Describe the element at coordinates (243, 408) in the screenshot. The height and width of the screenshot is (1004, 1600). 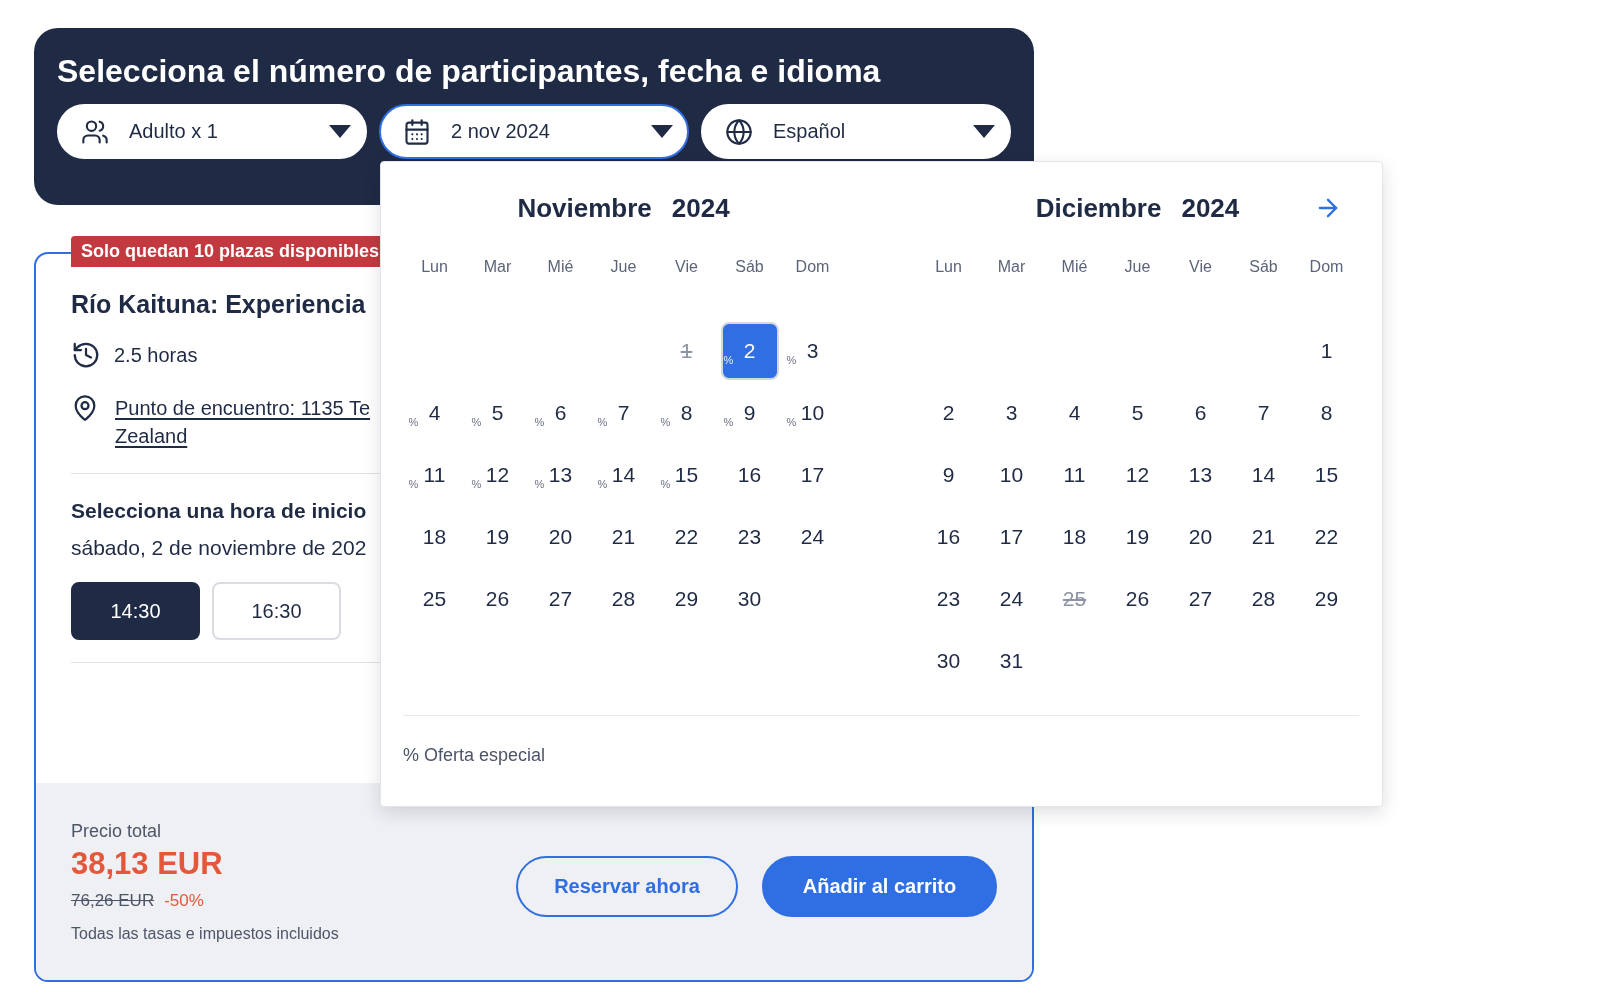
I see `meeting-point-link: Punto de encuentro: 1135 Te` at that location.